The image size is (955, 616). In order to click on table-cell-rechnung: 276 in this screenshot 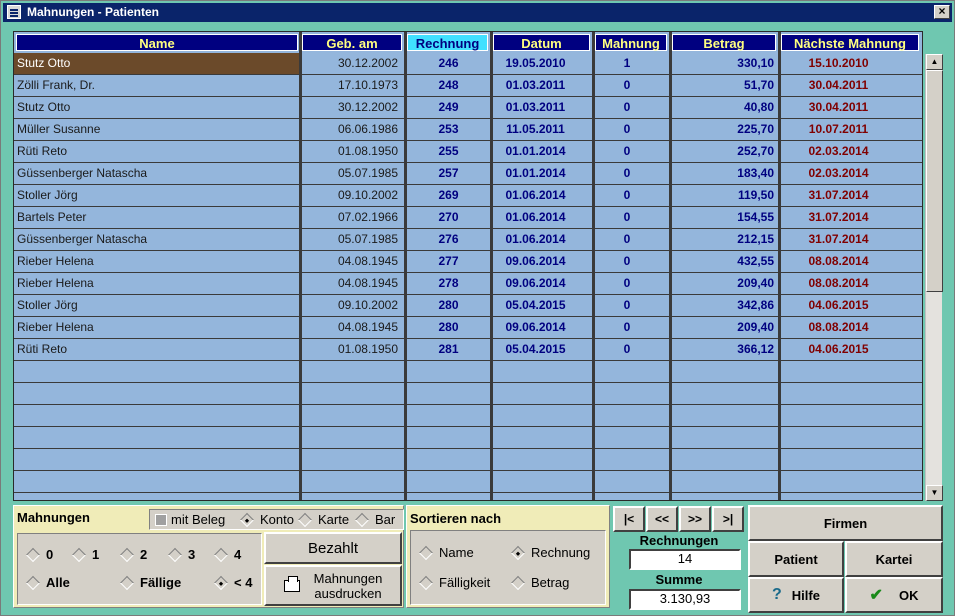, I will do `click(448, 240)`.